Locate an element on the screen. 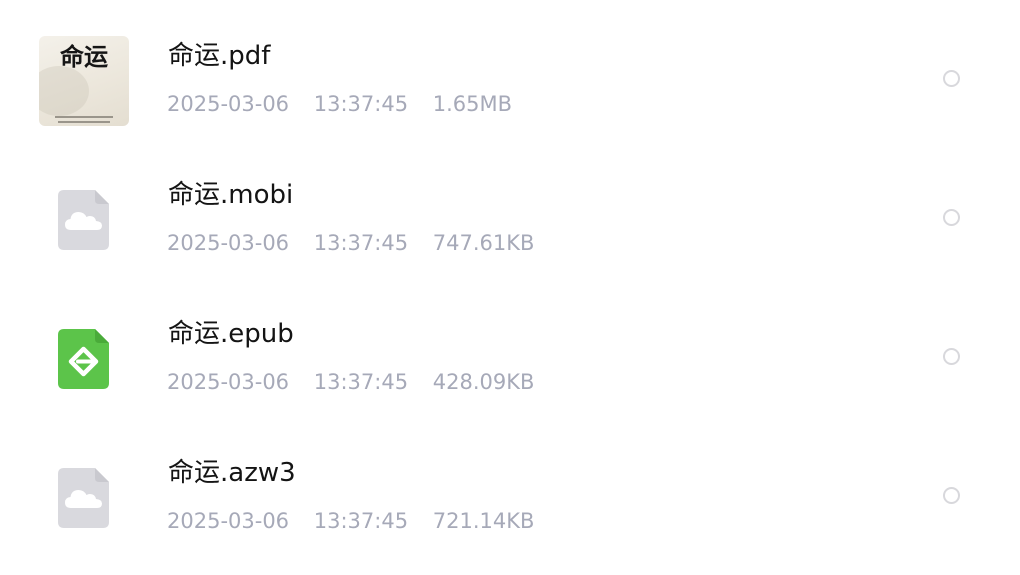 The image size is (1020, 575). file-meta: 2025-03-06 13:37:45 721.14KB is located at coordinates (350, 521).